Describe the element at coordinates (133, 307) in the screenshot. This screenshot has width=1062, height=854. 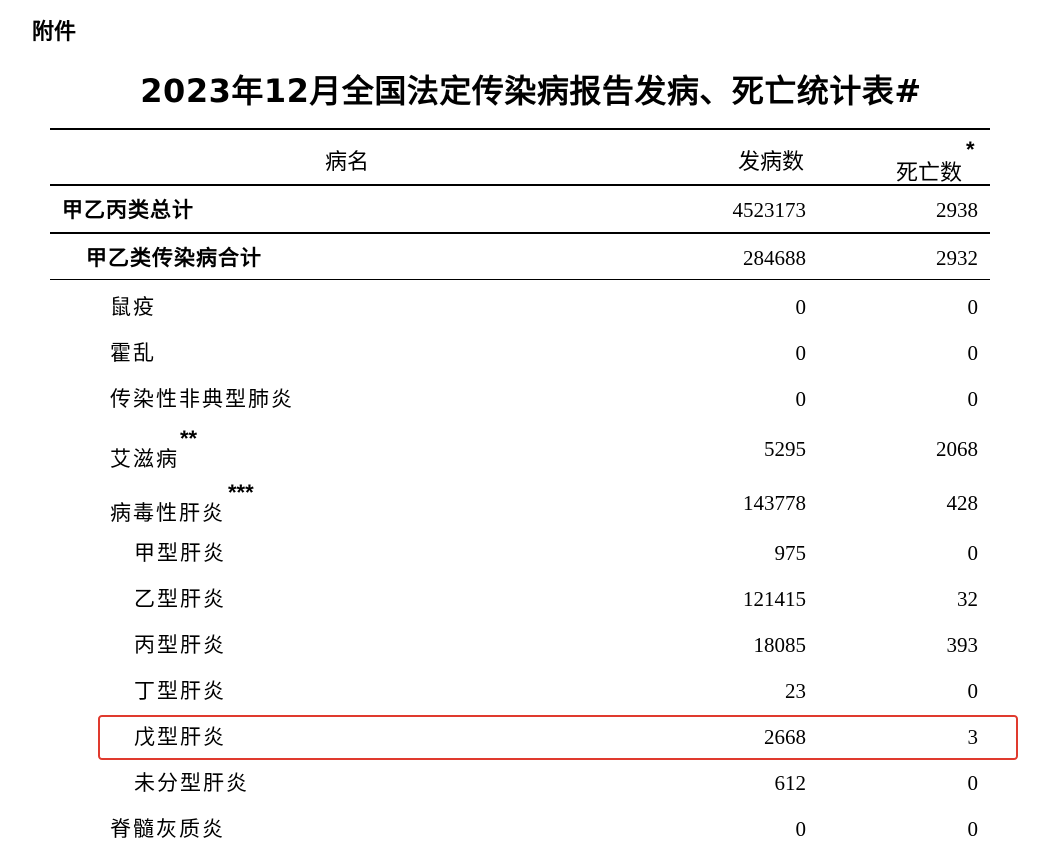
I see `row-name: 鼠疫` at that location.